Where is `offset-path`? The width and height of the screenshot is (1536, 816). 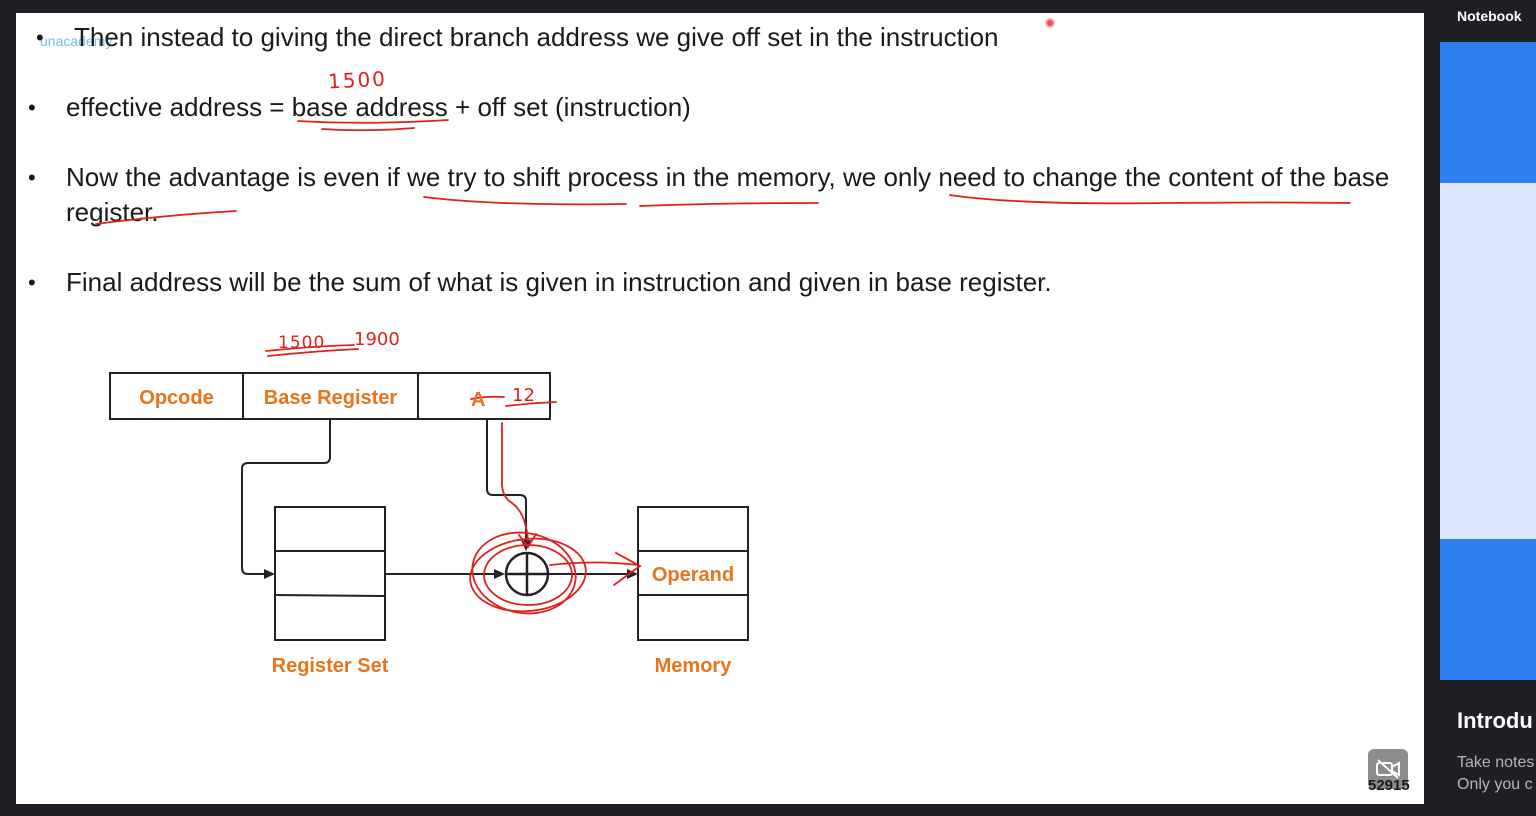 offset-path is located at coordinates (506, 484).